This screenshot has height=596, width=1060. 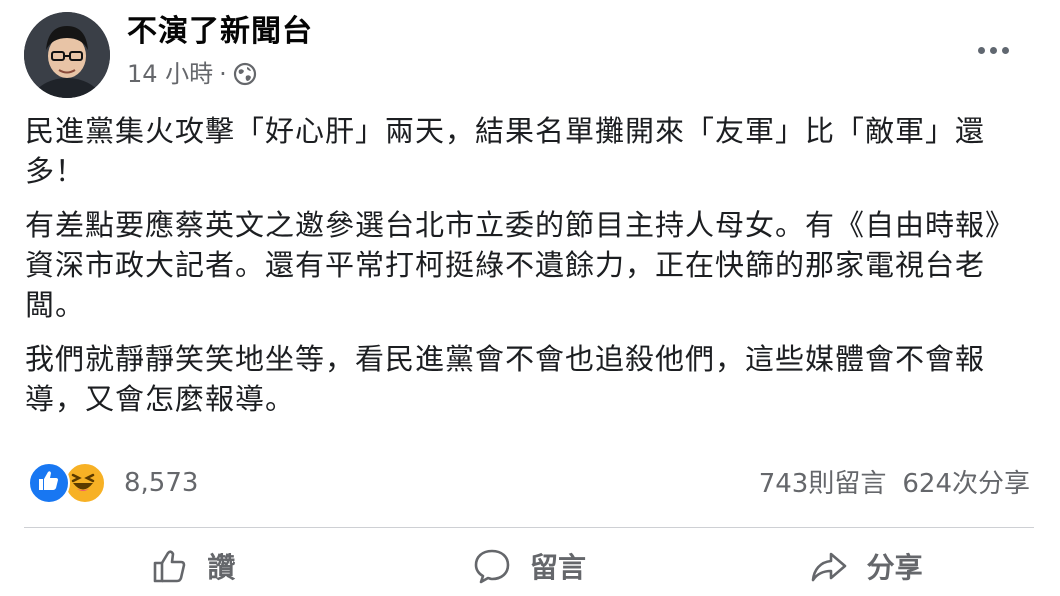 What do you see at coordinates (49, 483) in the screenshot?
I see `like-reaction-icon` at bounding box center [49, 483].